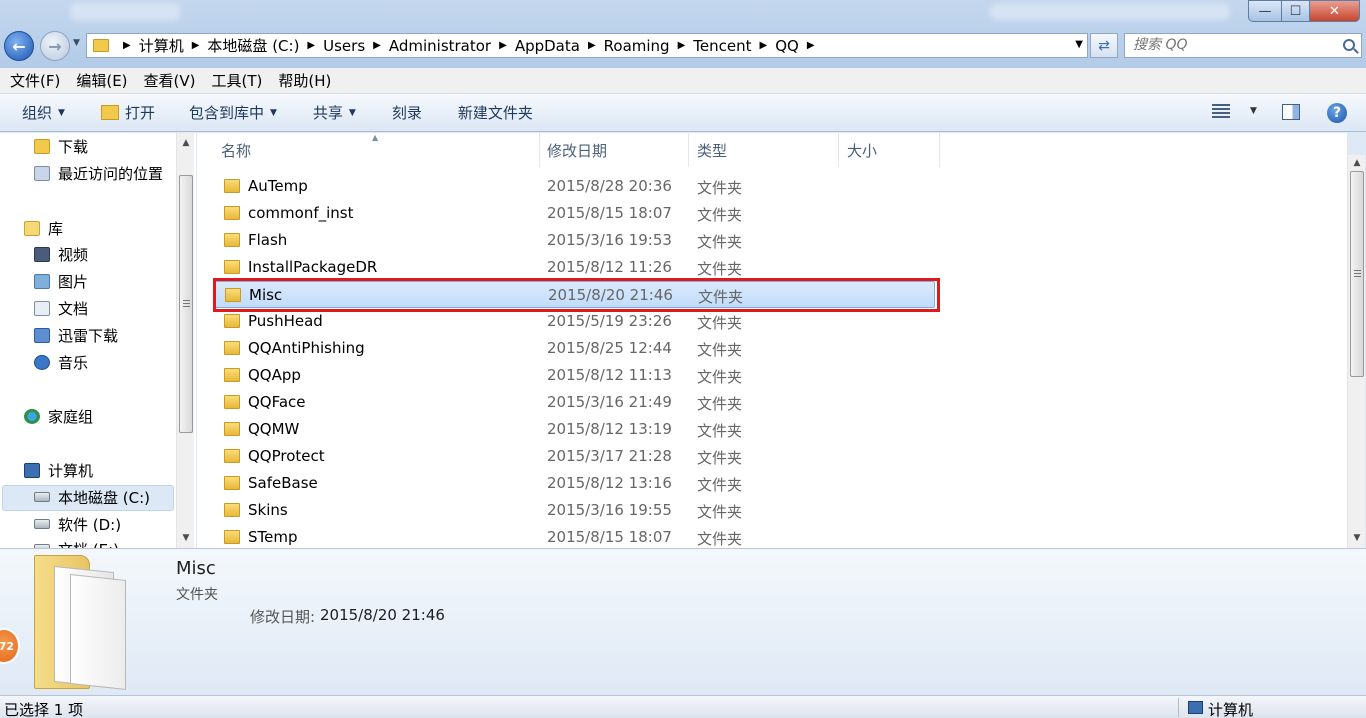 The image size is (1366, 718). I want to click on breadcrumb-tencent: Tencent, so click(722, 46).